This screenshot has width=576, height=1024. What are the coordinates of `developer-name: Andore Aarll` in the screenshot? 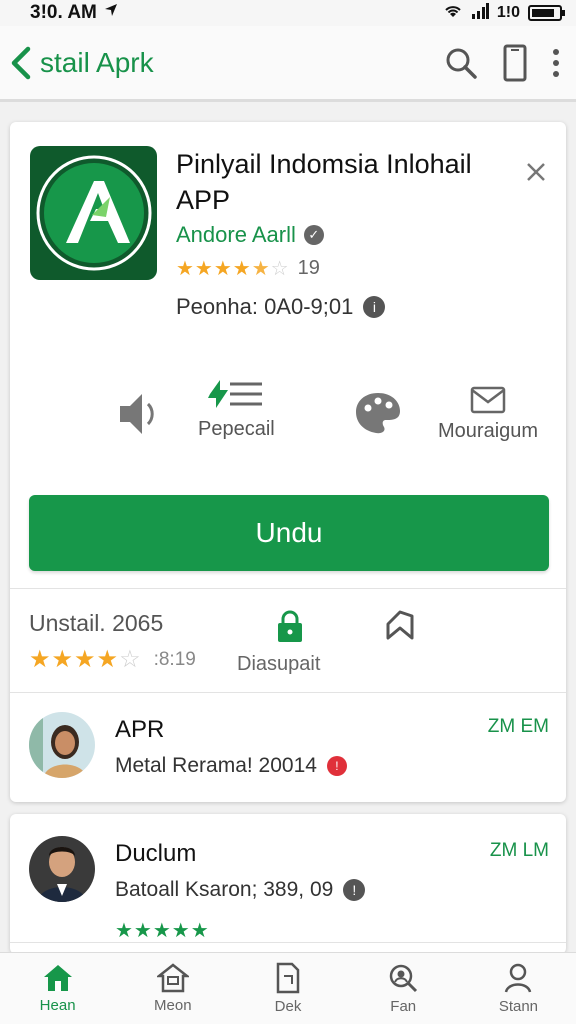 It's located at (236, 234).